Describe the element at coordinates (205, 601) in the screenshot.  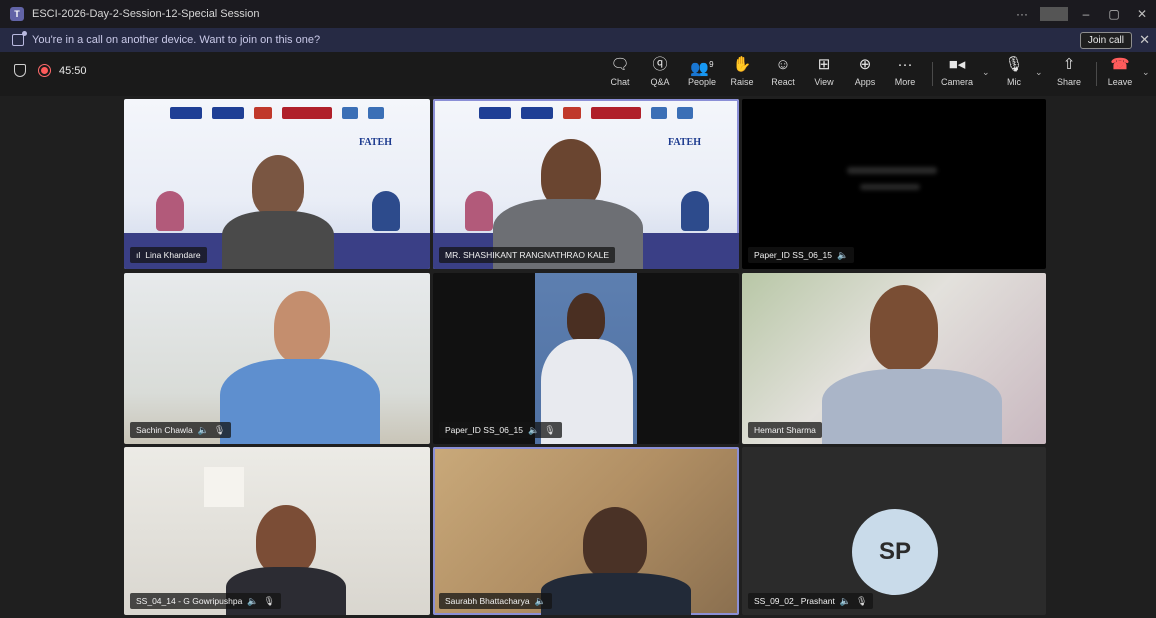
I see `participant-name-tag: SS_04_14 - G Gowripushpa 🔈 🎙` at that location.